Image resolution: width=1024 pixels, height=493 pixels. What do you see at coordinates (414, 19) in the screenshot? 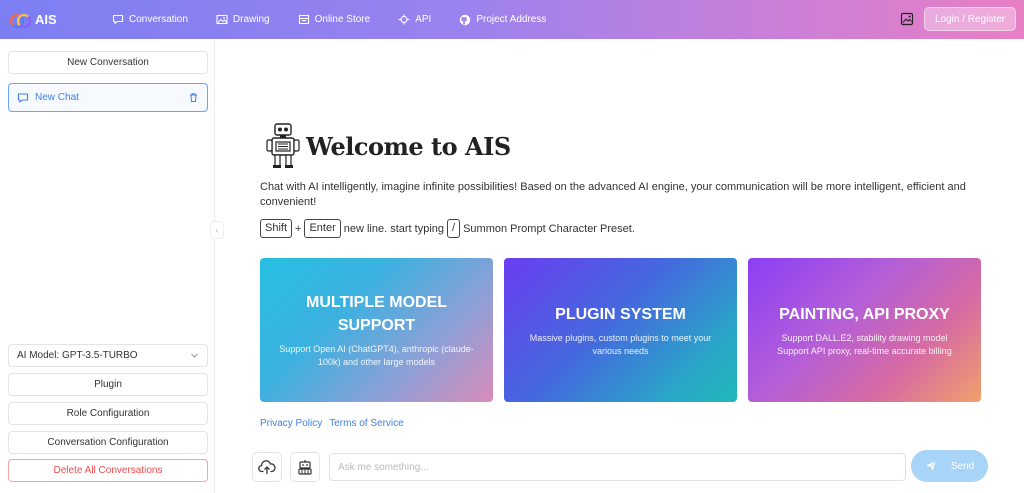
I see `nav-api: API` at bounding box center [414, 19].